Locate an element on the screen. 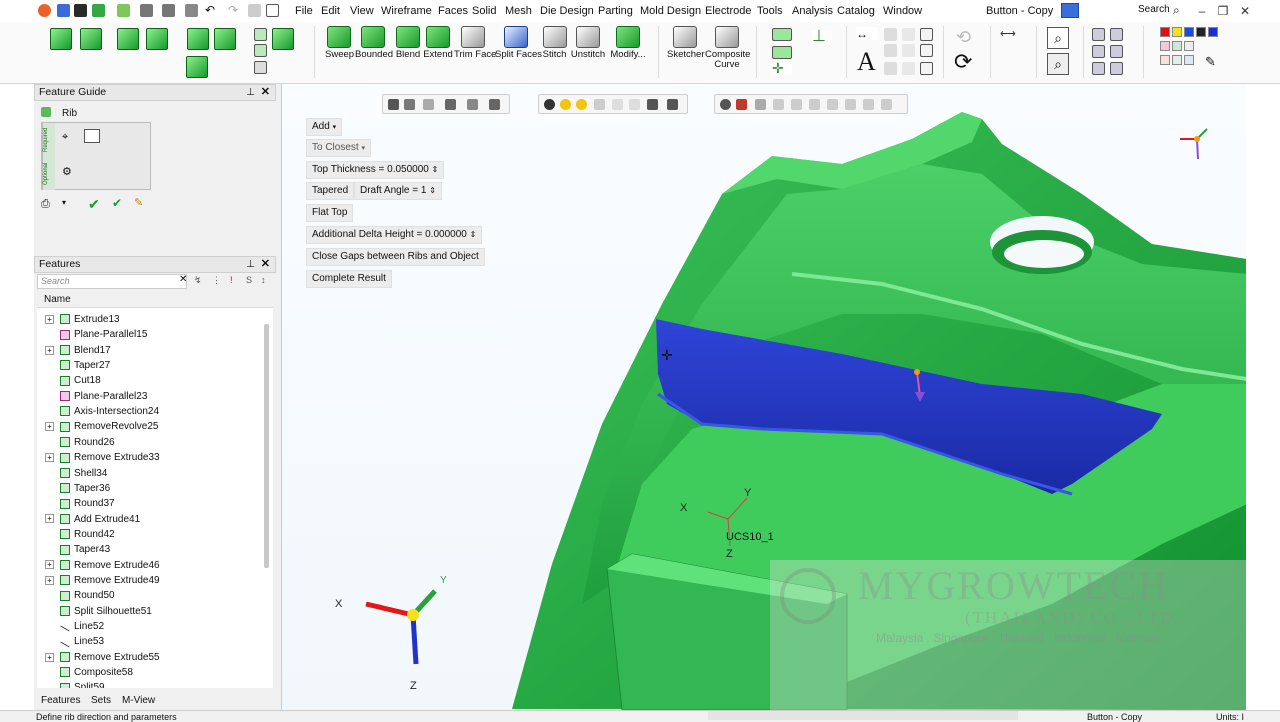 The width and height of the screenshot is (1280, 722). menu-mesh: Mesh is located at coordinates (518, 11).